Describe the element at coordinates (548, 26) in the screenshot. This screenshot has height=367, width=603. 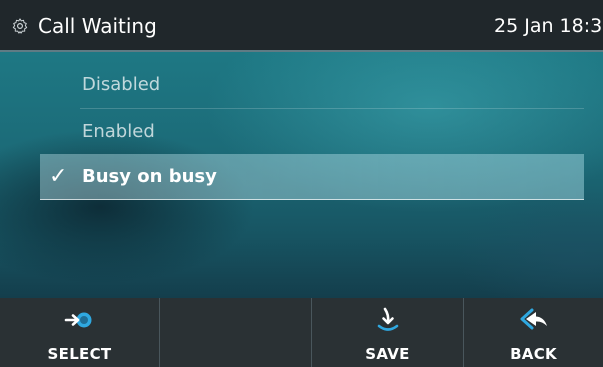
I see `date-time: 25 Jan 18:31` at that location.